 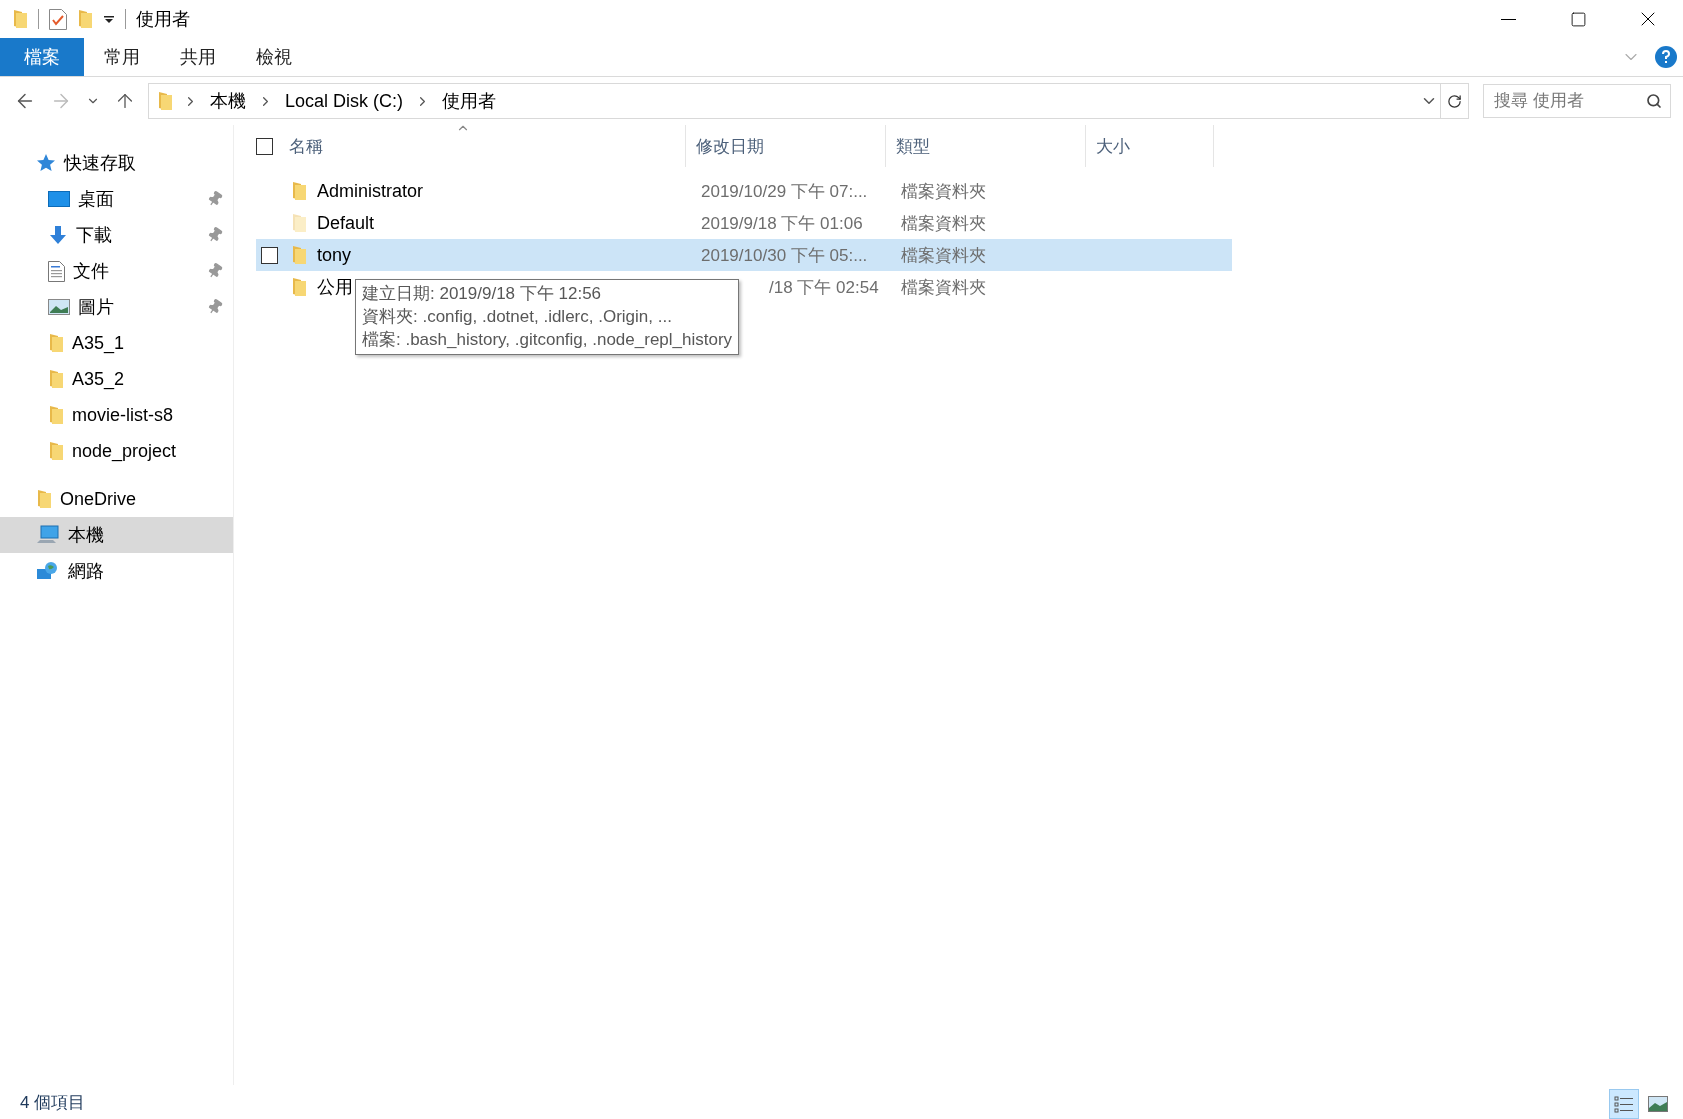 What do you see at coordinates (1454, 101) in the screenshot?
I see `refresh-icon` at bounding box center [1454, 101].